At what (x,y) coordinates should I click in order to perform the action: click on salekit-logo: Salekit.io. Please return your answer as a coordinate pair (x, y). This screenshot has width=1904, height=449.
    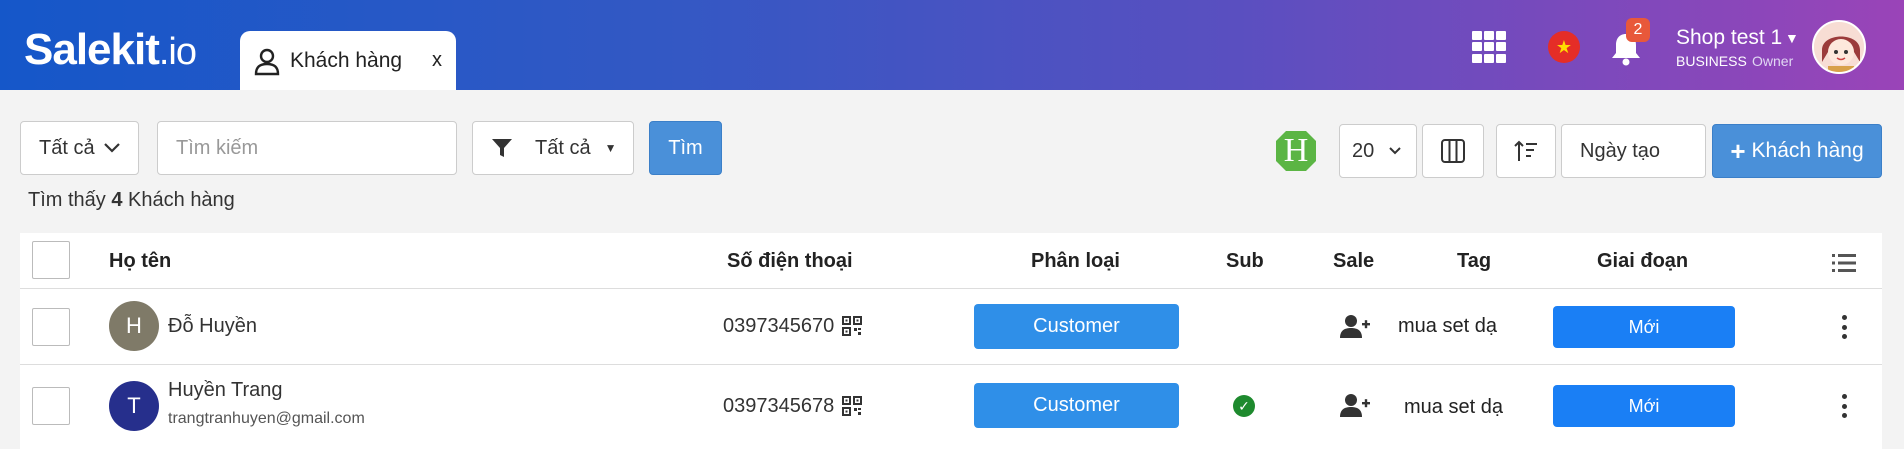
    Looking at the image, I should click on (110, 51).